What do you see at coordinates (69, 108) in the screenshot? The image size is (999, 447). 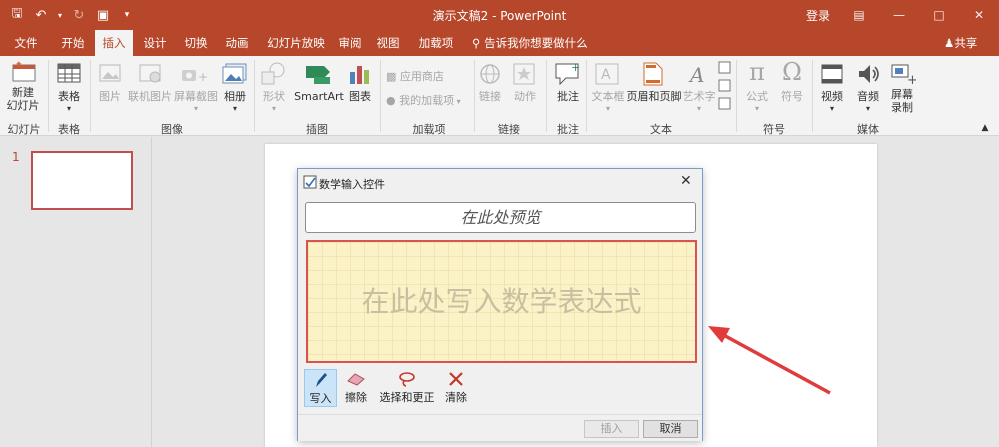 I see `table-dropdown-icon: ▾` at bounding box center [69, 108].